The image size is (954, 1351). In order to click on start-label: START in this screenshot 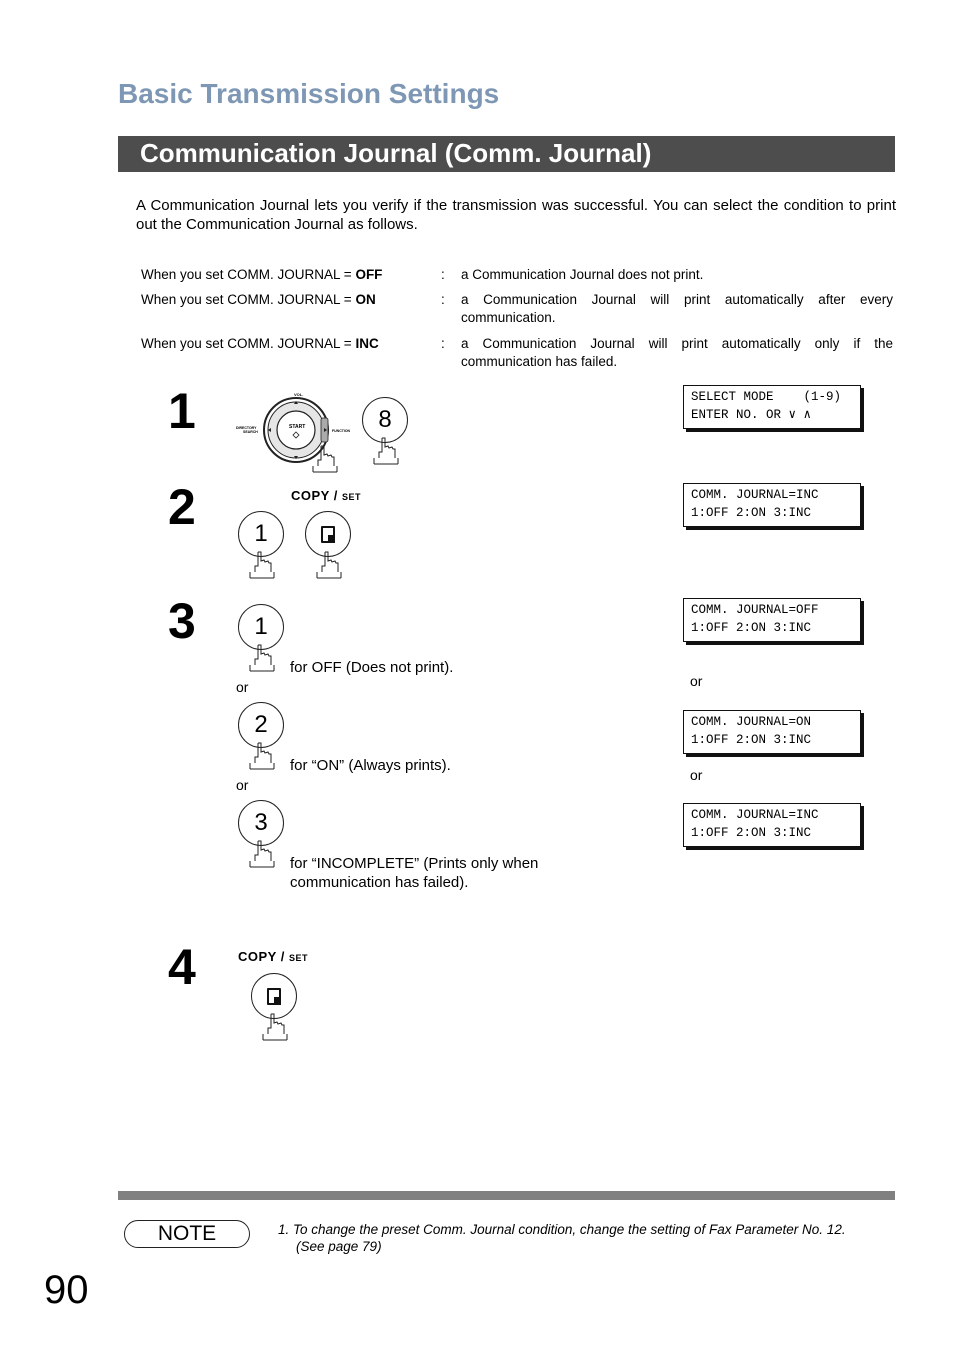, I will do `click(297, 427)`.